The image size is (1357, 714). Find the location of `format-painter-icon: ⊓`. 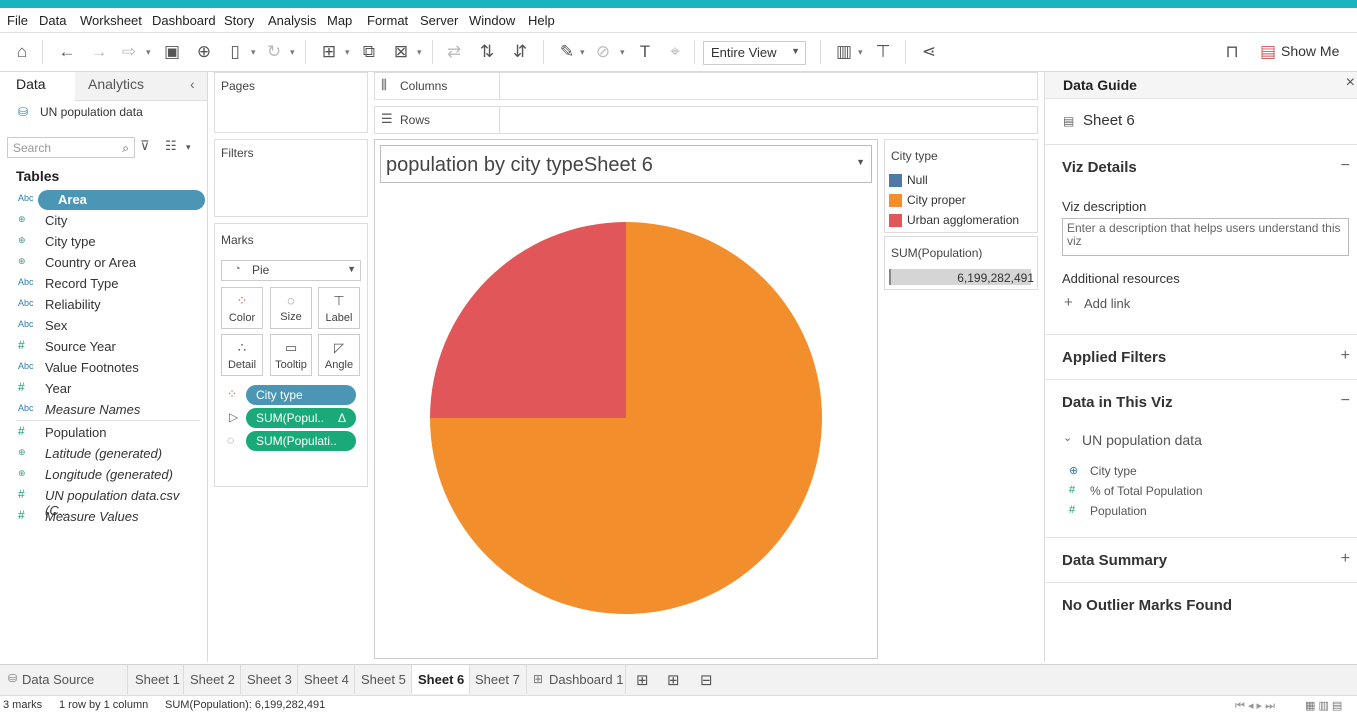

format-painter-icon: ⊓ is located at coordinates (1232, 52).